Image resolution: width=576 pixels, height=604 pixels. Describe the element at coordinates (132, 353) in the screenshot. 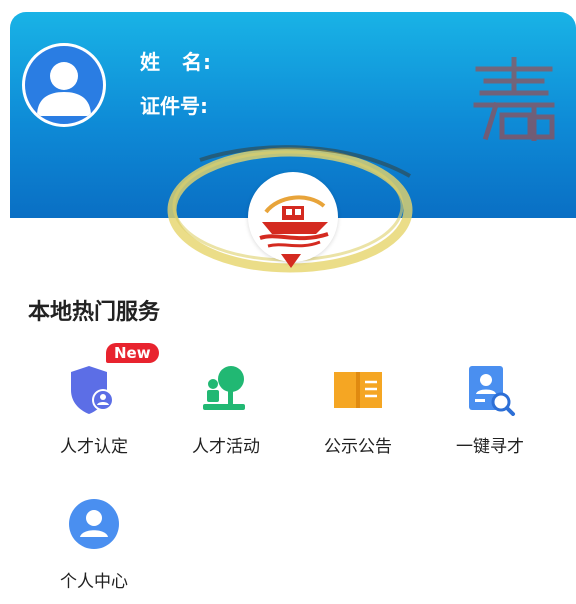

I see `new-badge: New` at that location.